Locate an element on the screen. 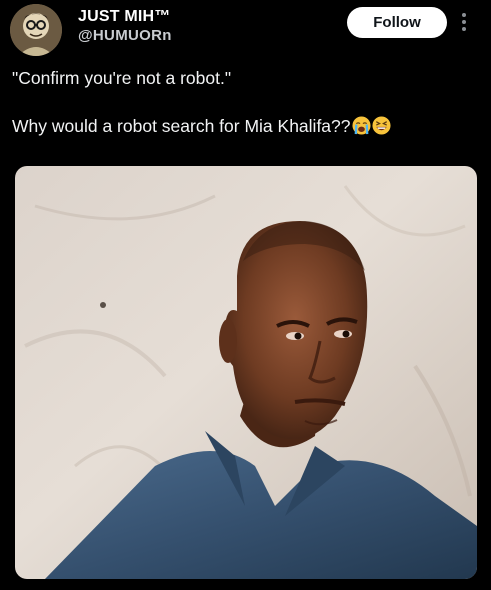 The width and height of the screenshot is (491, 590). more-options-icon is located at coordinates (464, 22).